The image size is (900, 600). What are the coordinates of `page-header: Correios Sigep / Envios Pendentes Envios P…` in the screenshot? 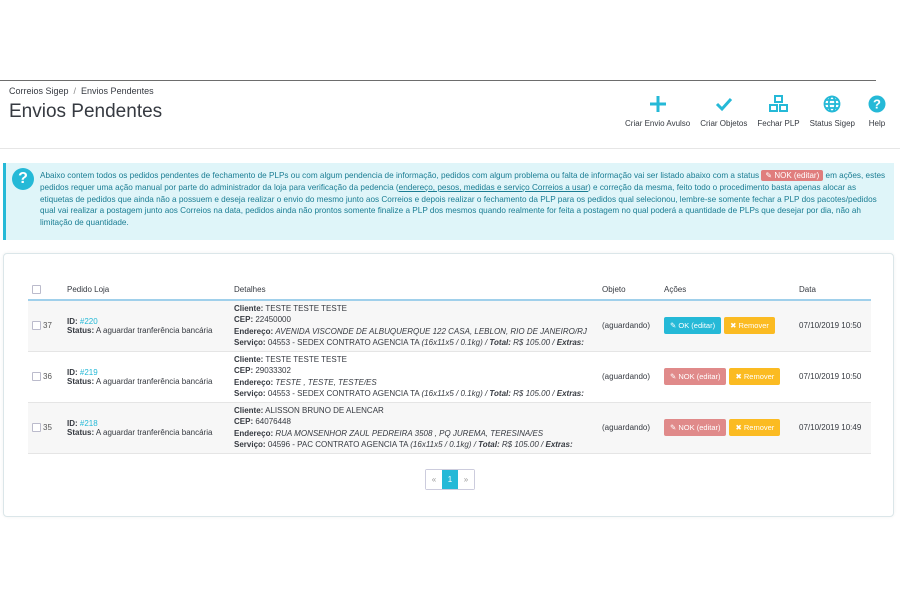 It's located at (450, 115).